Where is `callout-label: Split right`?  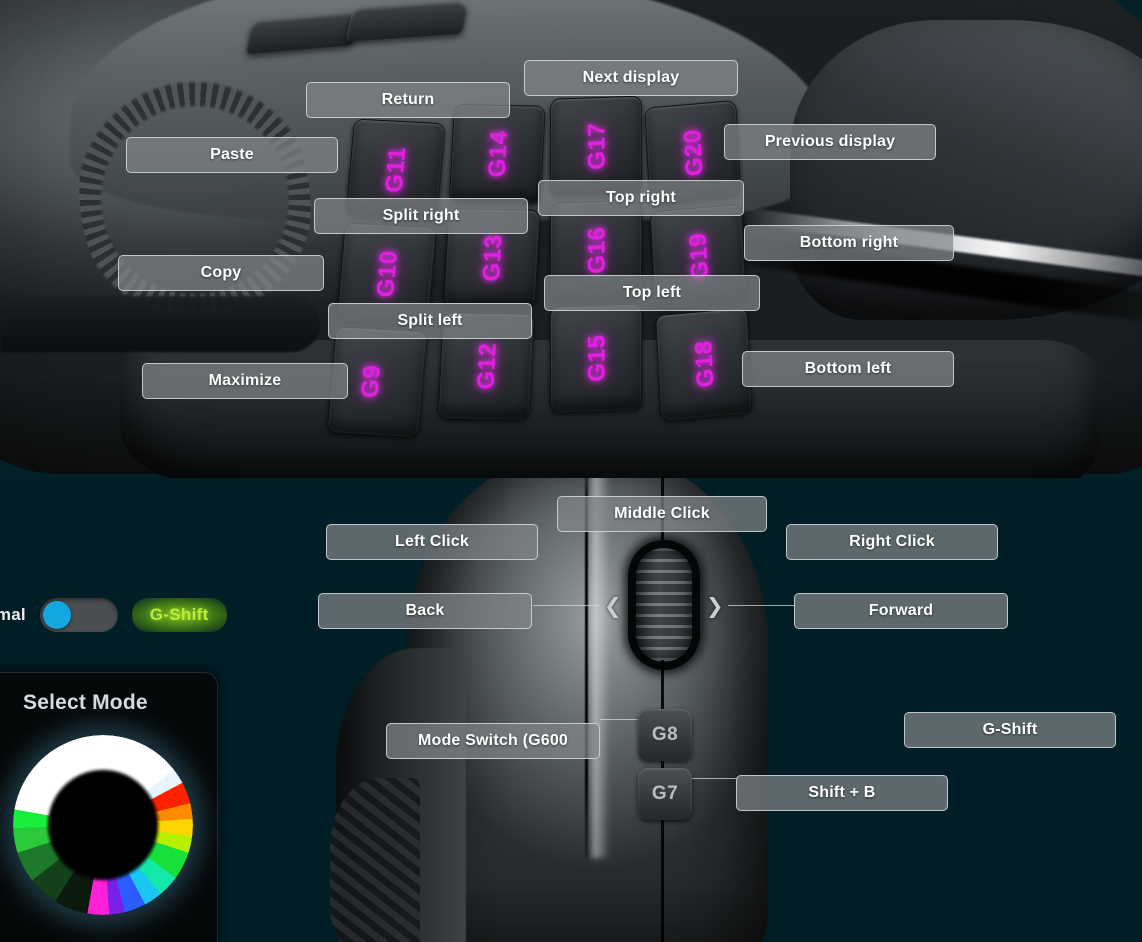 callout-label: Split right is located at coordinates (421, 216).